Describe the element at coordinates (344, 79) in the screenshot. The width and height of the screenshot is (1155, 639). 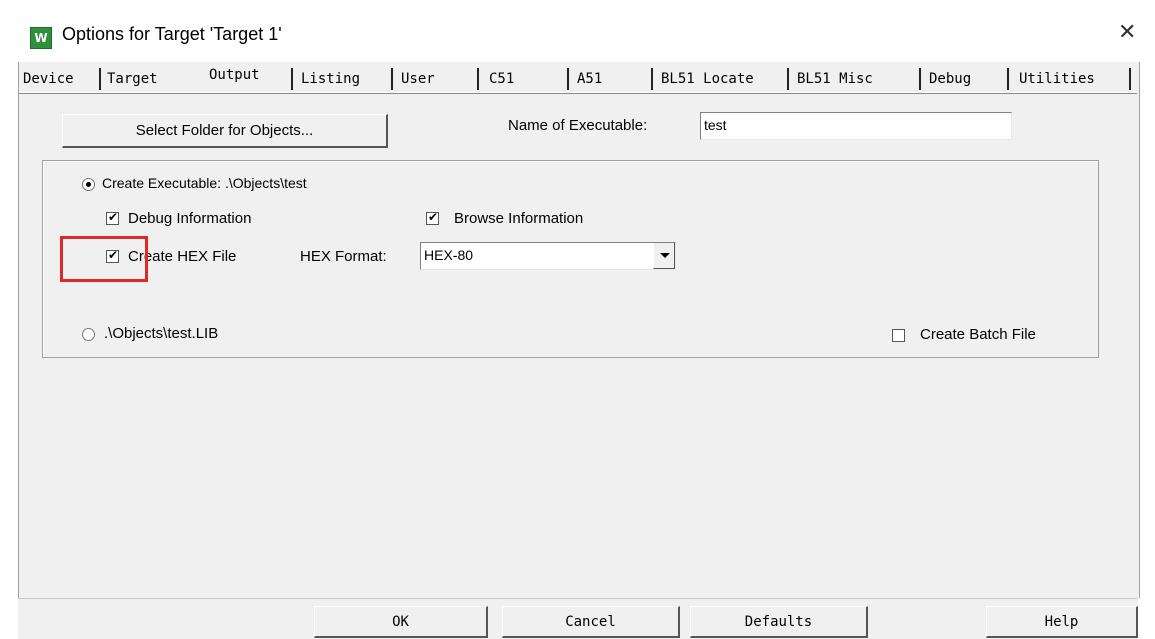
I see `tab-listing: Listing` at that location.